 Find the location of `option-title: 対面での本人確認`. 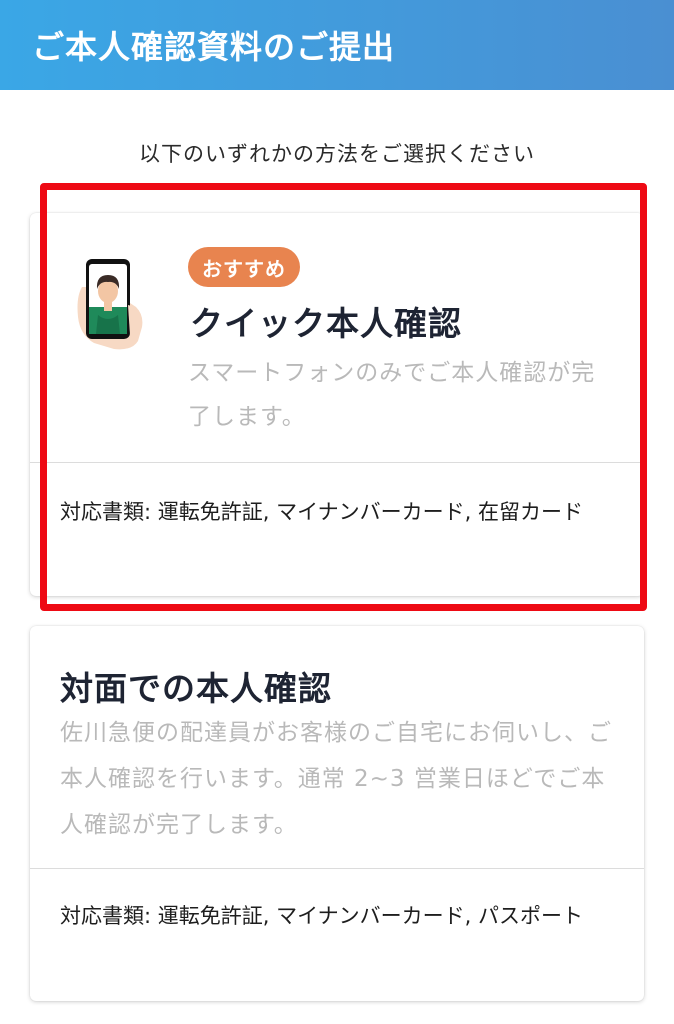

option-title: 対面での本人確認 is located at coordinates (196, 688).